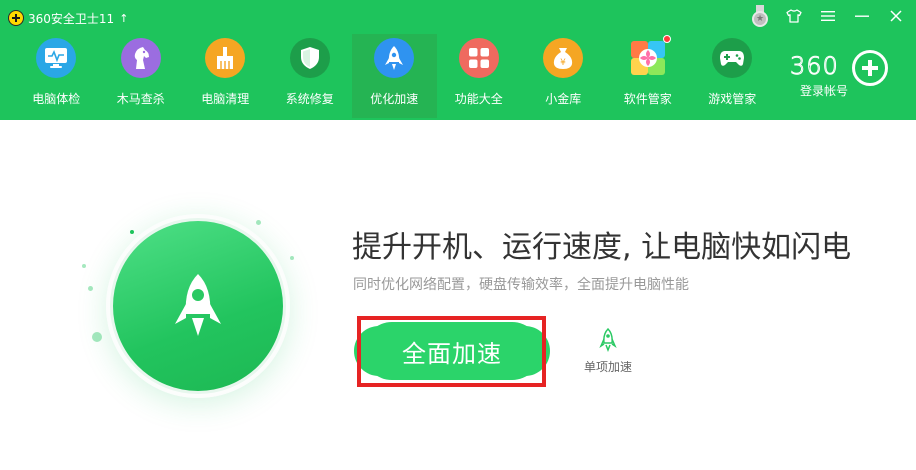 This screenshot has width=916, height=470. What do you see at coordinates (845, 74) in the screenshot?
I see `account-area: 360 登录帐号` at bounding box center [845, 74].